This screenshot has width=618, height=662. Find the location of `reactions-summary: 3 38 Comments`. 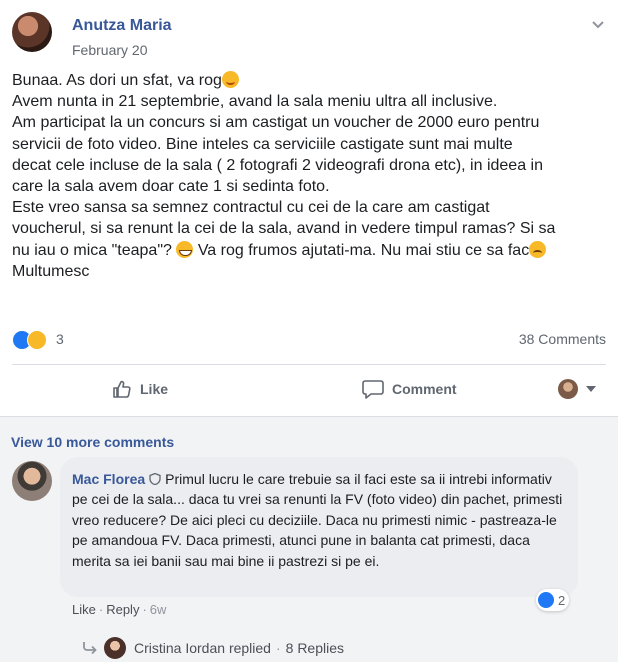

reactions-summary: 3 38 Comments is located at coordinates (309, 340).